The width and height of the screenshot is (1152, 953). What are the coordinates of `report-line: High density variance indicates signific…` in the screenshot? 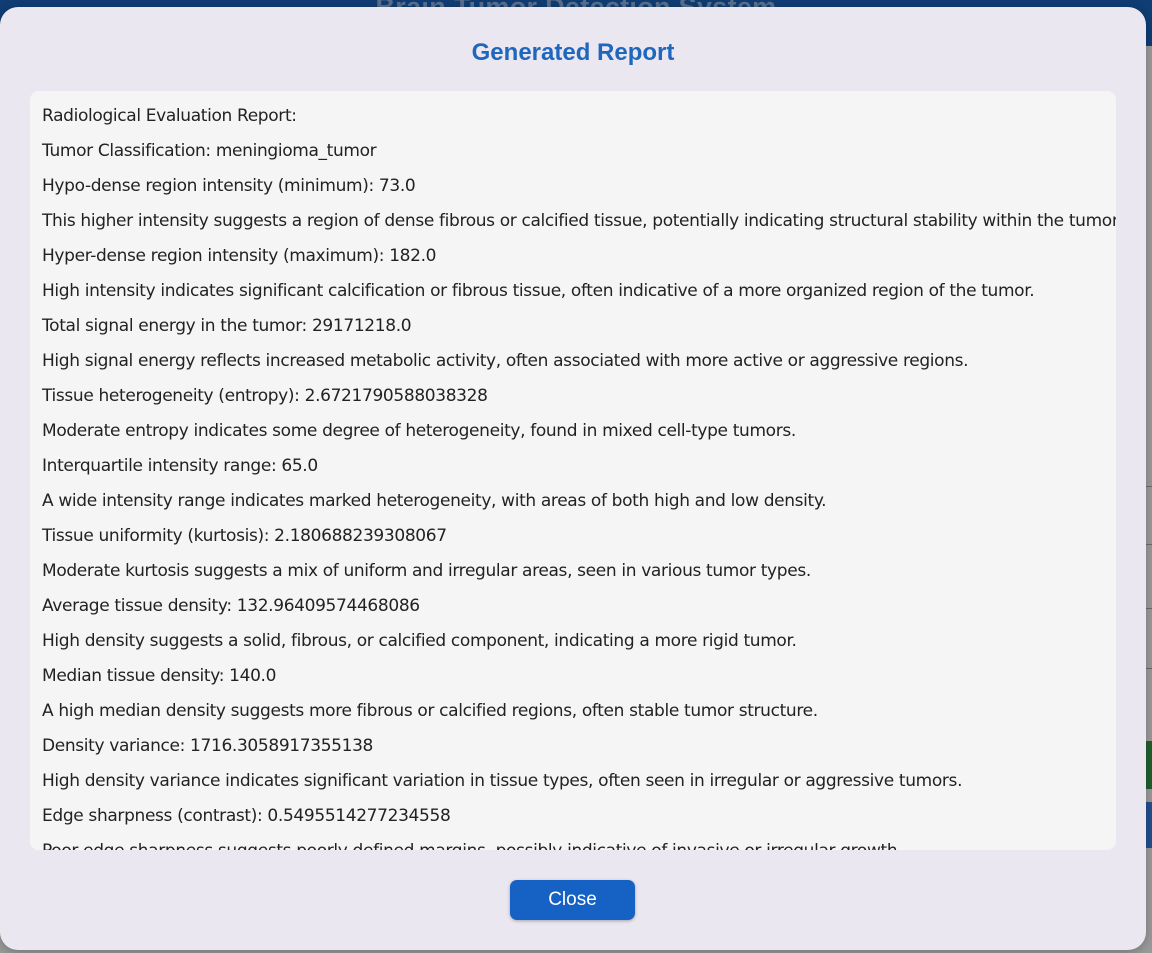 It's located at (502, 781).